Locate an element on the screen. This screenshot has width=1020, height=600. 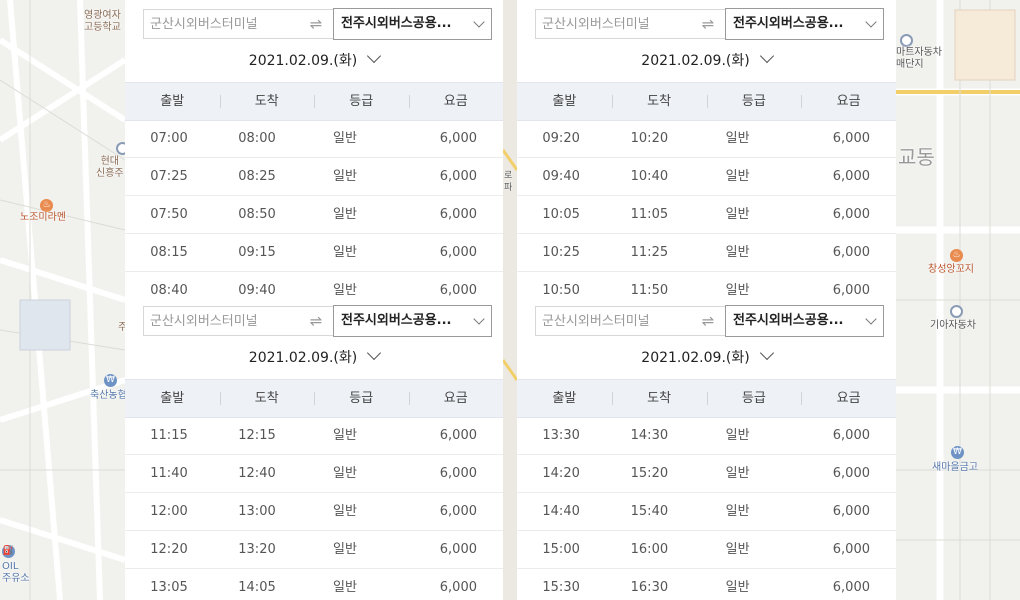
map-label-car-market: 마트자동차 매단지 is located at coordinates (919, 59).